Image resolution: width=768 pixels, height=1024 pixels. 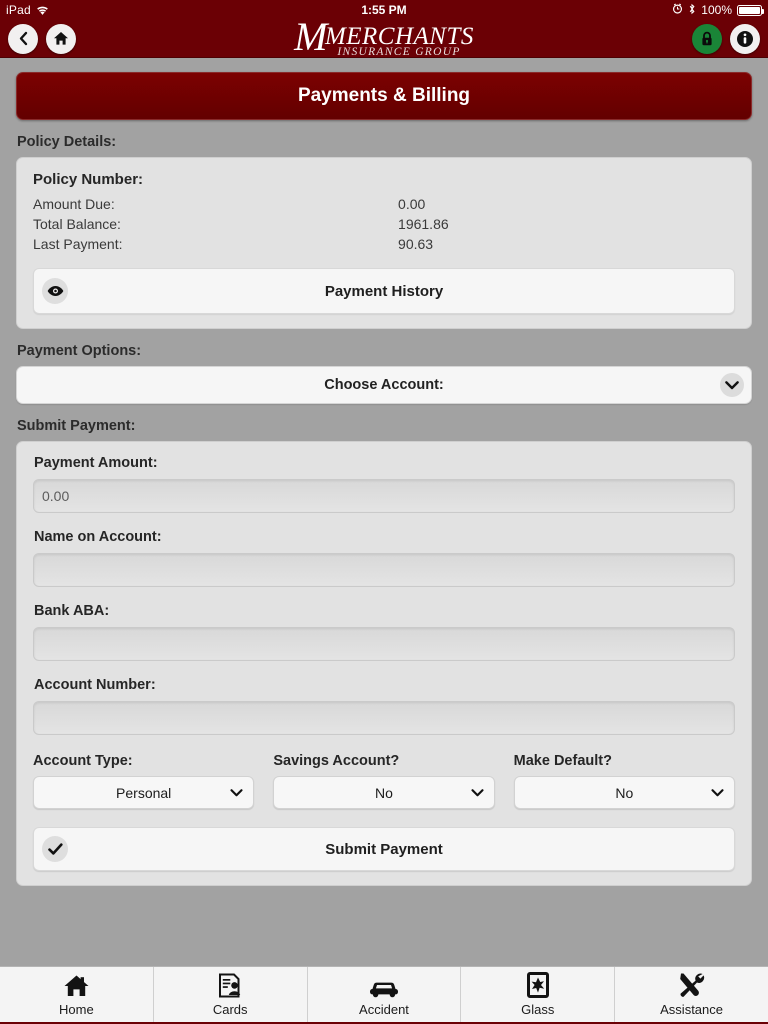 What do you see at coordinates (412, 204) in the screenshot?
I see `amount-due-value: 0.00` at bounding box center [412, 204].